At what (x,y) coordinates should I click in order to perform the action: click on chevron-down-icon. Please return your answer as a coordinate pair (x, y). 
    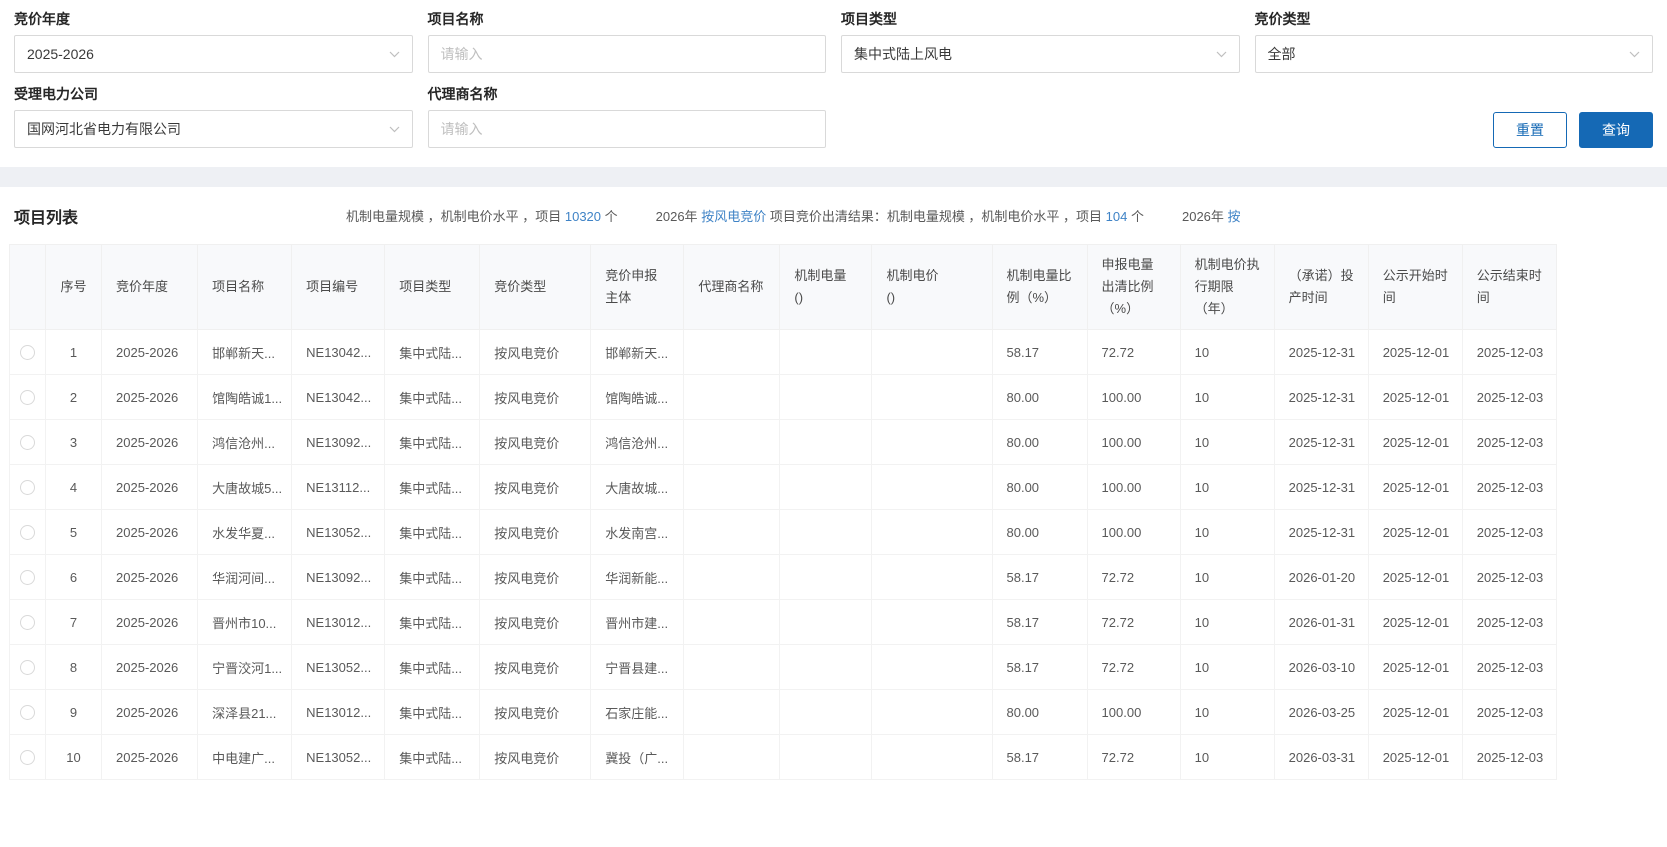
    Looking at the image, I should click on (1221, 54).